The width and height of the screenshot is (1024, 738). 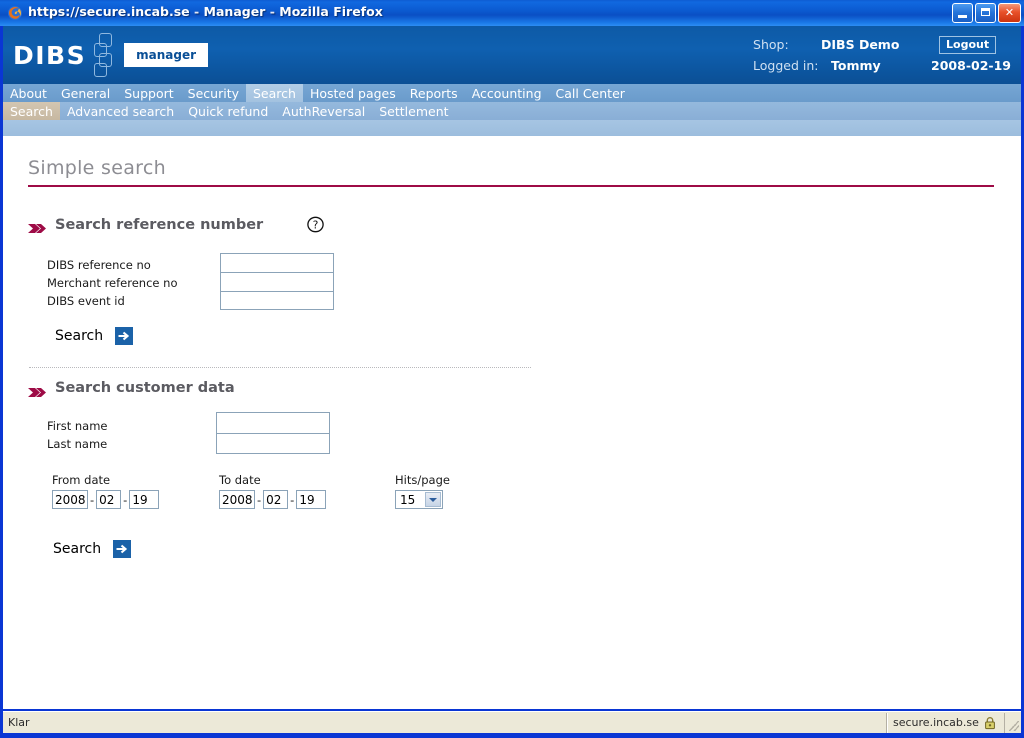 What do you see at coordinates (196, 11) in the screenshot?
I see `window-title-sep-1: -` at bounding box center [196, 11].